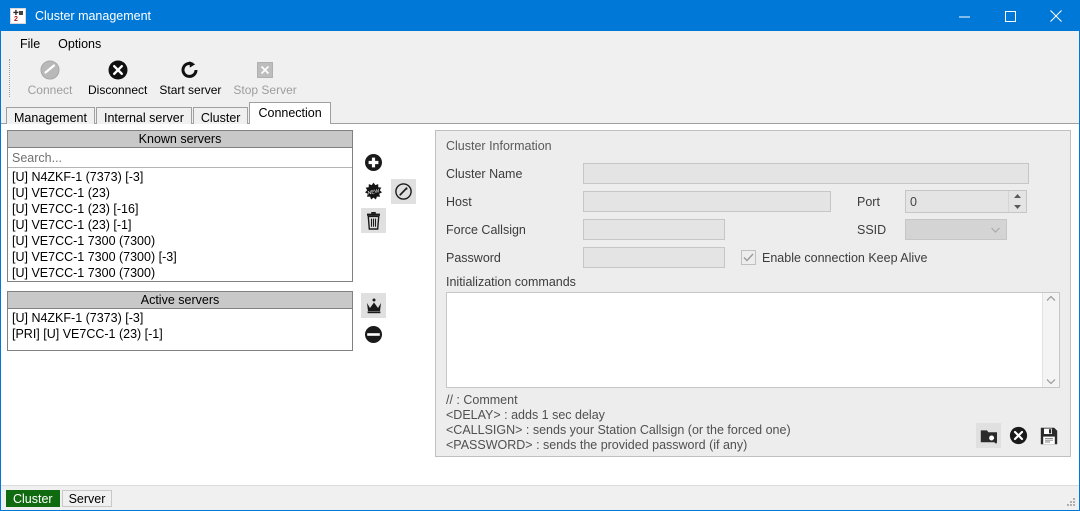 This screenshot has height=511, width=1080. I want to click on menu-bar: File Options, so click(540, 44).